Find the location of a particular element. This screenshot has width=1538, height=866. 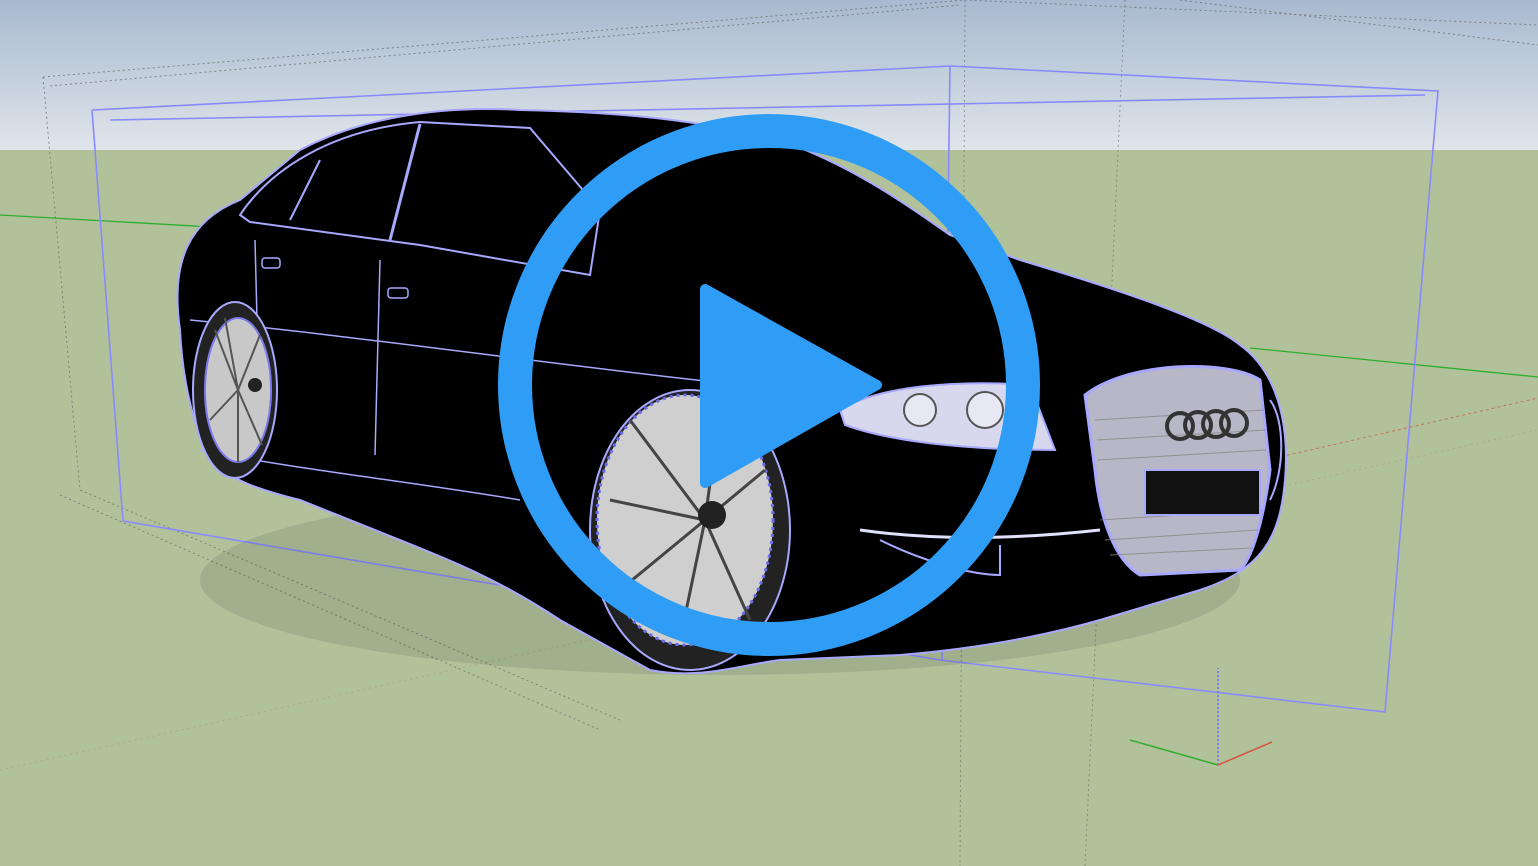

rear-wheel is located at coordinates (235, 390).